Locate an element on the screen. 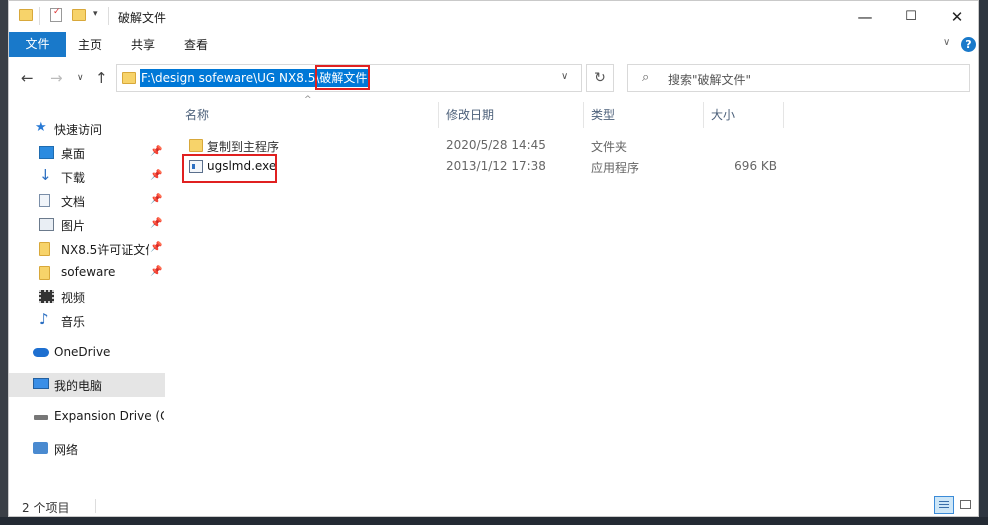 The width and height of the screenshot is (988, 525). forward-arrow-icon: → is located at coordinates (56, 78).